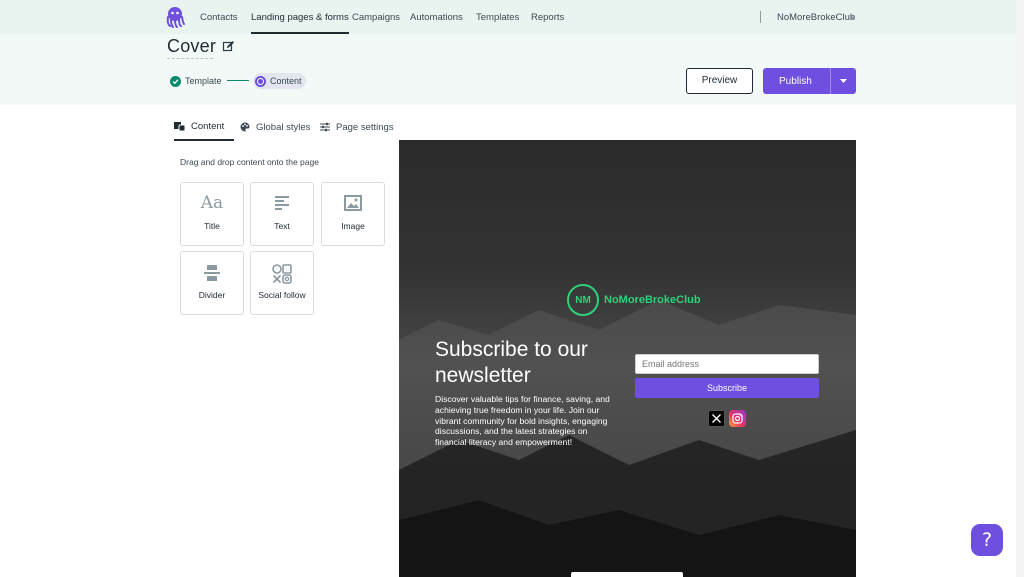 The width and height of the screenshot is (1024, 577). I want to click on content-blocks-icon, so click(179, 126).